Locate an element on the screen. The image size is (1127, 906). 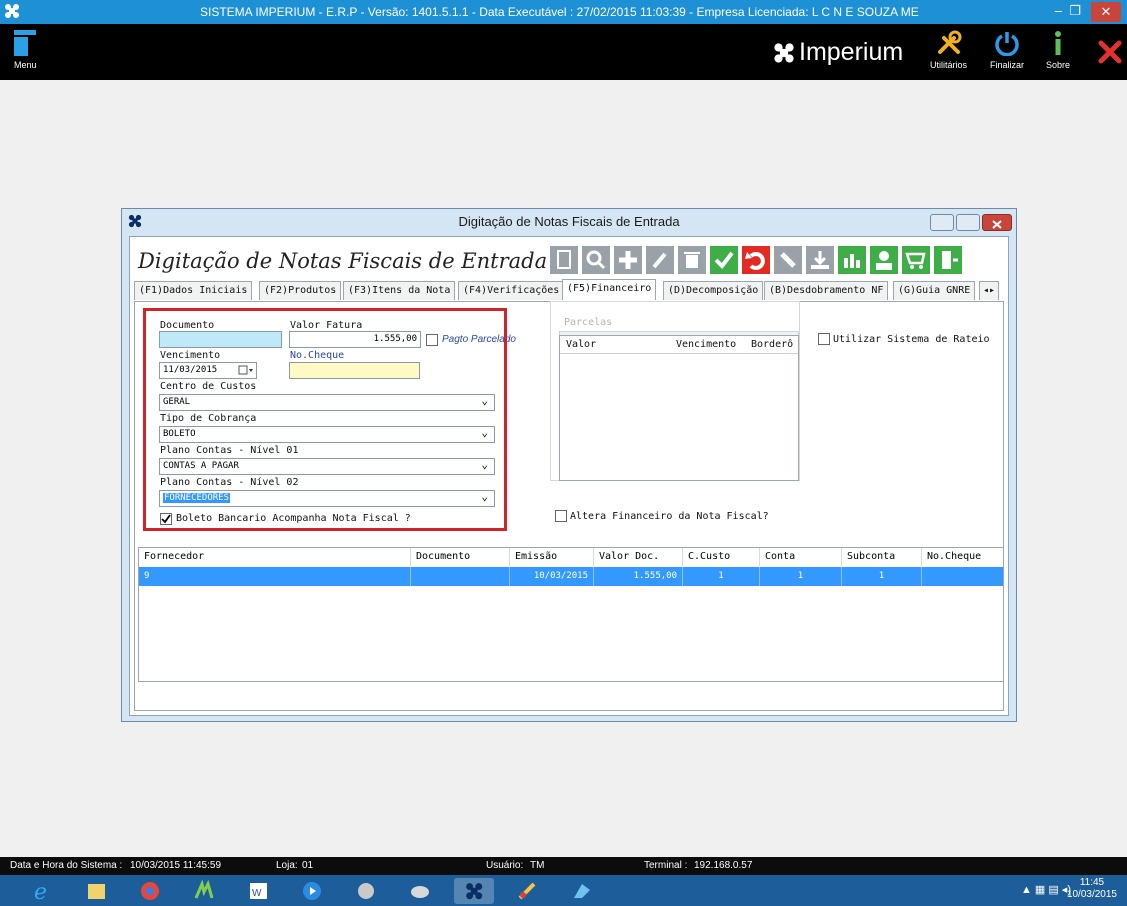
parcelas-label: Parcelas is located at coordinates (588, 322).